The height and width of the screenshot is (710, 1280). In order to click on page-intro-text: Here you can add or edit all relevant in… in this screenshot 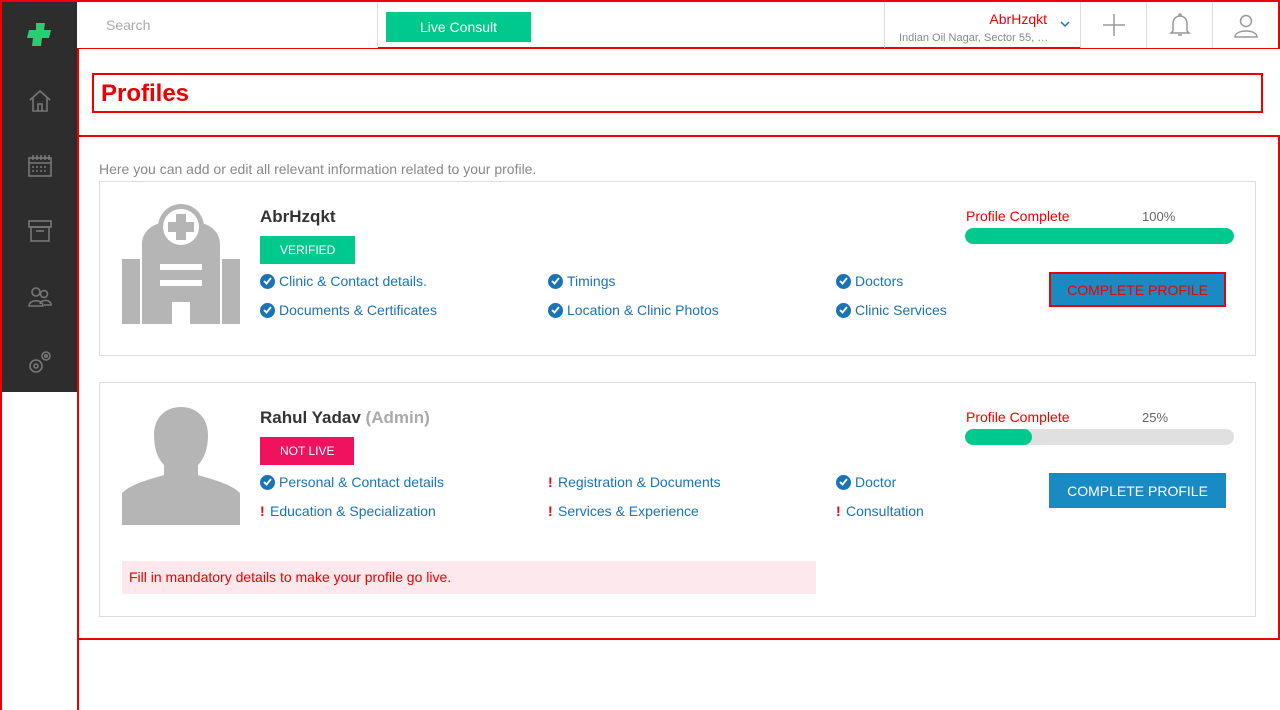, I will do `click(318, 169)`.